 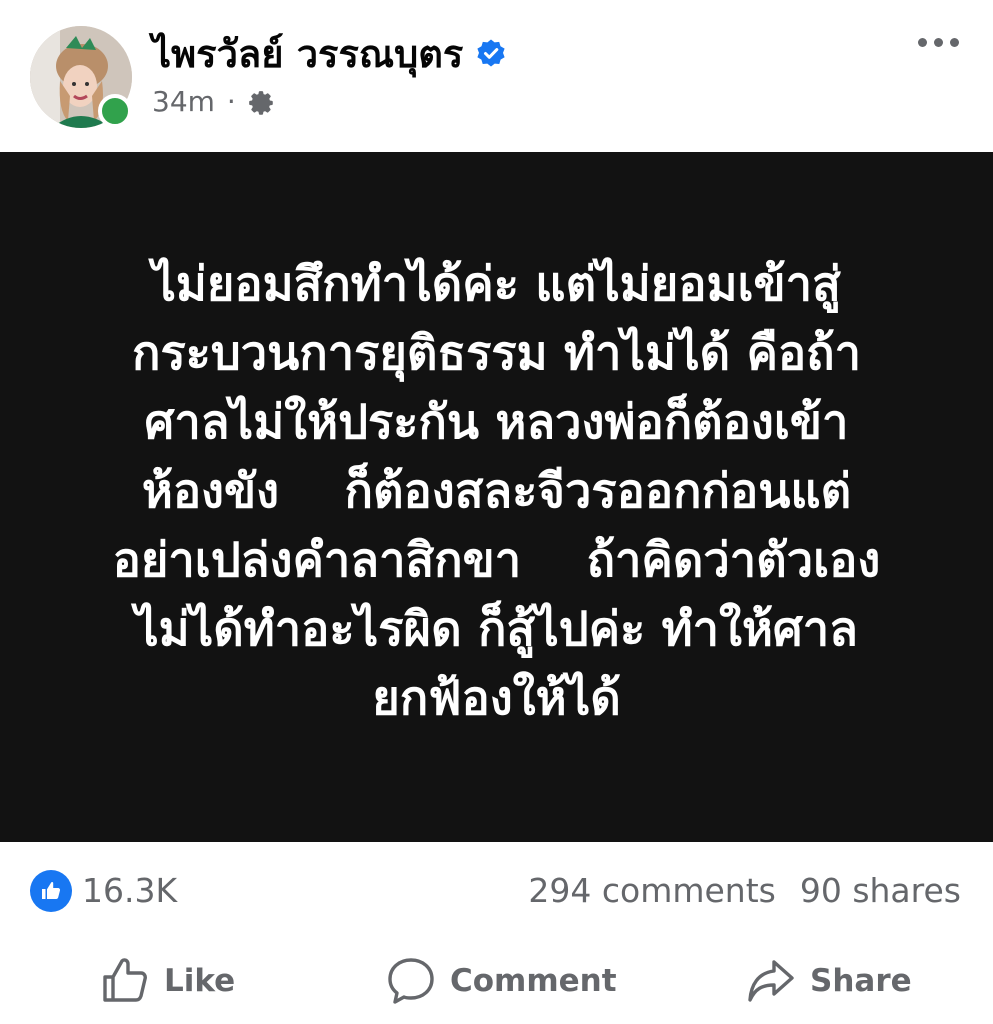 What do you see at coordinates (130, 890) in the screenshot?
I see `reaction-count: 16.3K` at bounding box center [130, 890].